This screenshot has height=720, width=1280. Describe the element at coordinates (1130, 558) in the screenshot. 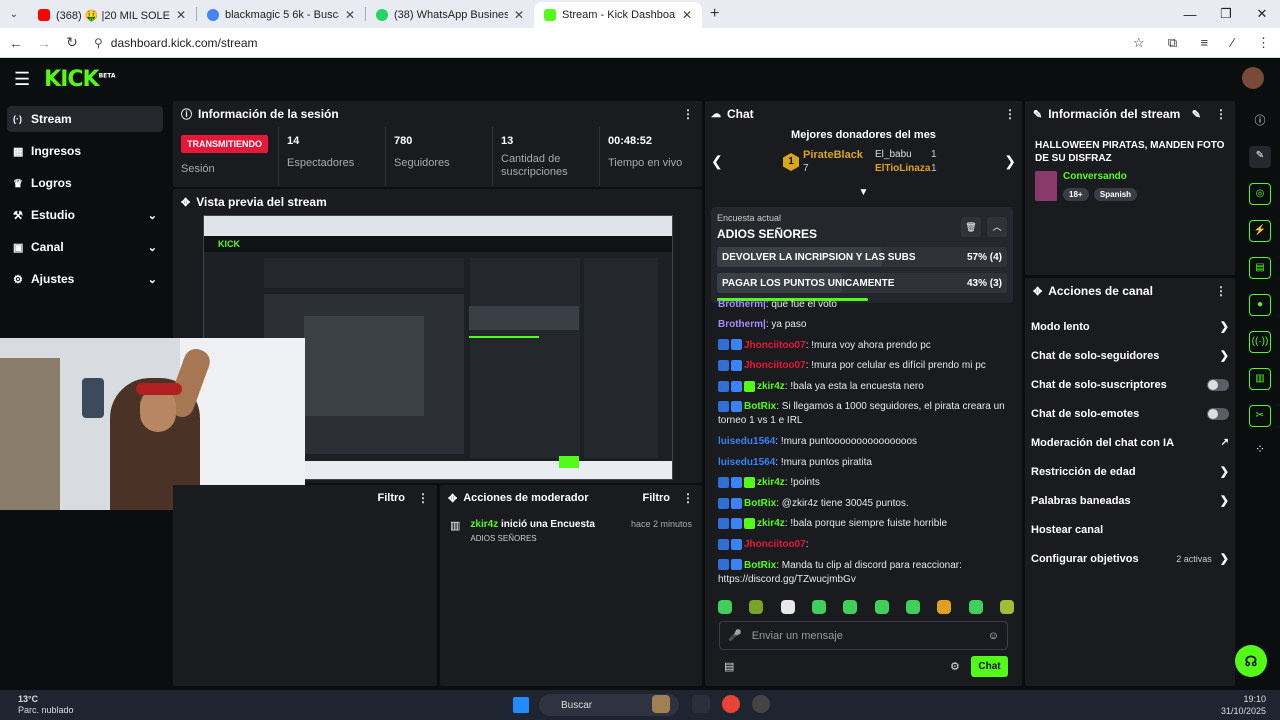

I see `channel-action-item: Configurar objetivos 2 activas ❯` at that location.